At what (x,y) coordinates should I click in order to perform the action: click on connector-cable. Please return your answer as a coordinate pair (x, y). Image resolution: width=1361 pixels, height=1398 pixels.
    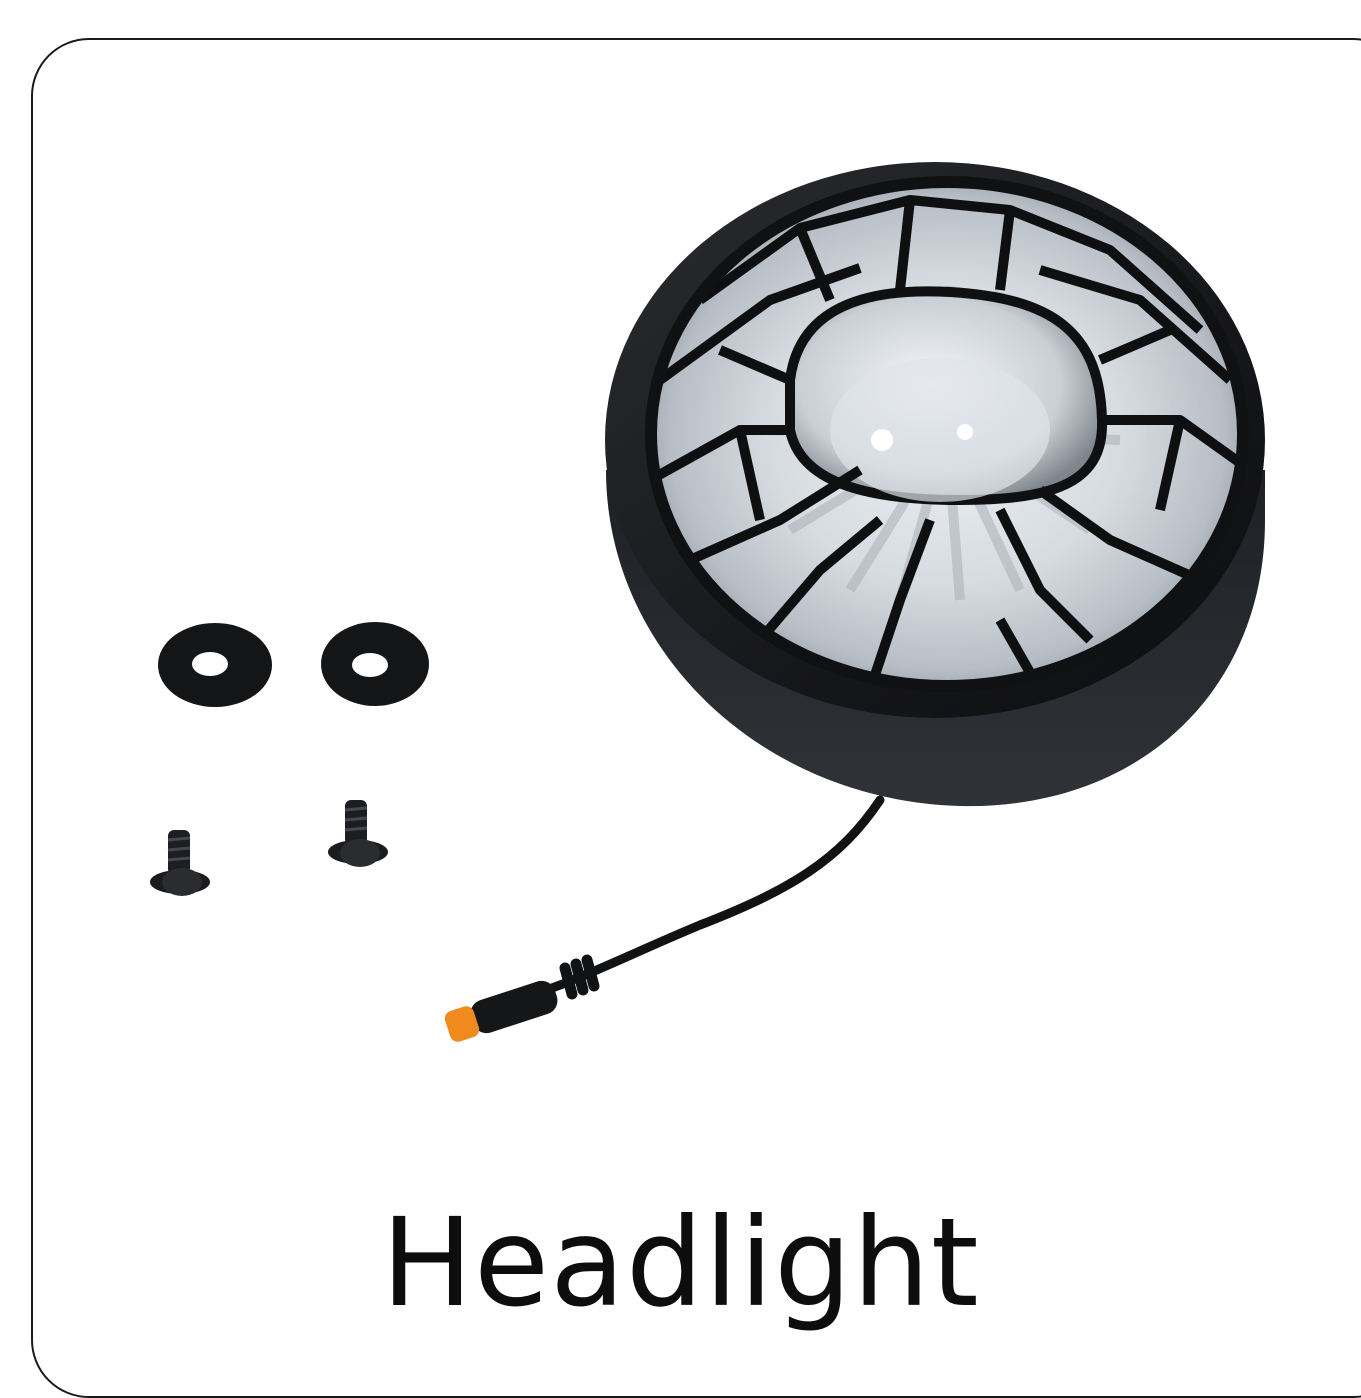
    Looking at the image, I should click on (664, 918).